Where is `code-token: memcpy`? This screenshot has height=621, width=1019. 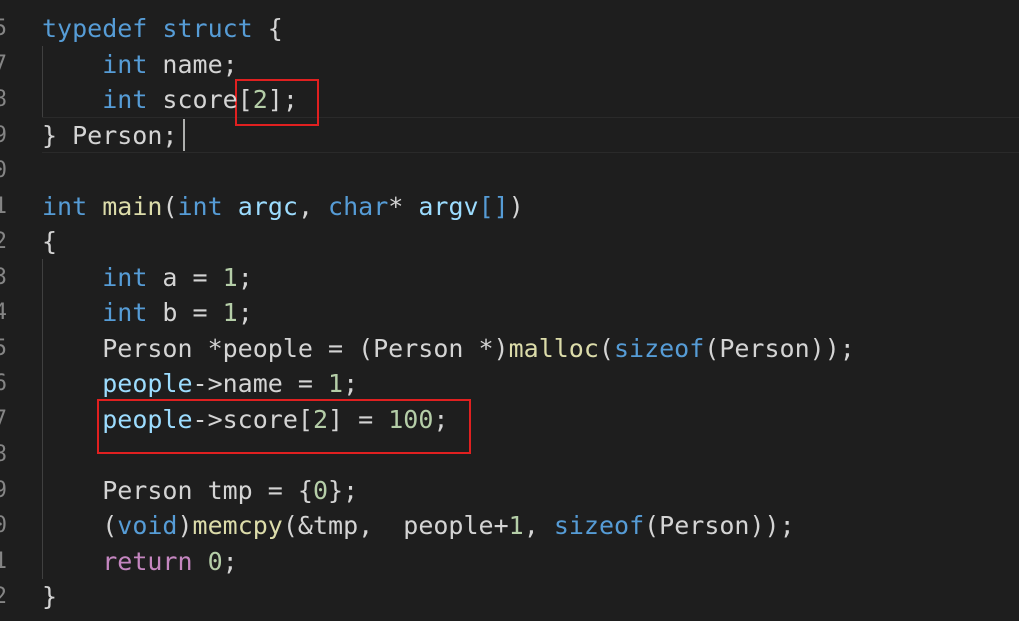 code-token: memcpy is located at coordinates (237, 525).